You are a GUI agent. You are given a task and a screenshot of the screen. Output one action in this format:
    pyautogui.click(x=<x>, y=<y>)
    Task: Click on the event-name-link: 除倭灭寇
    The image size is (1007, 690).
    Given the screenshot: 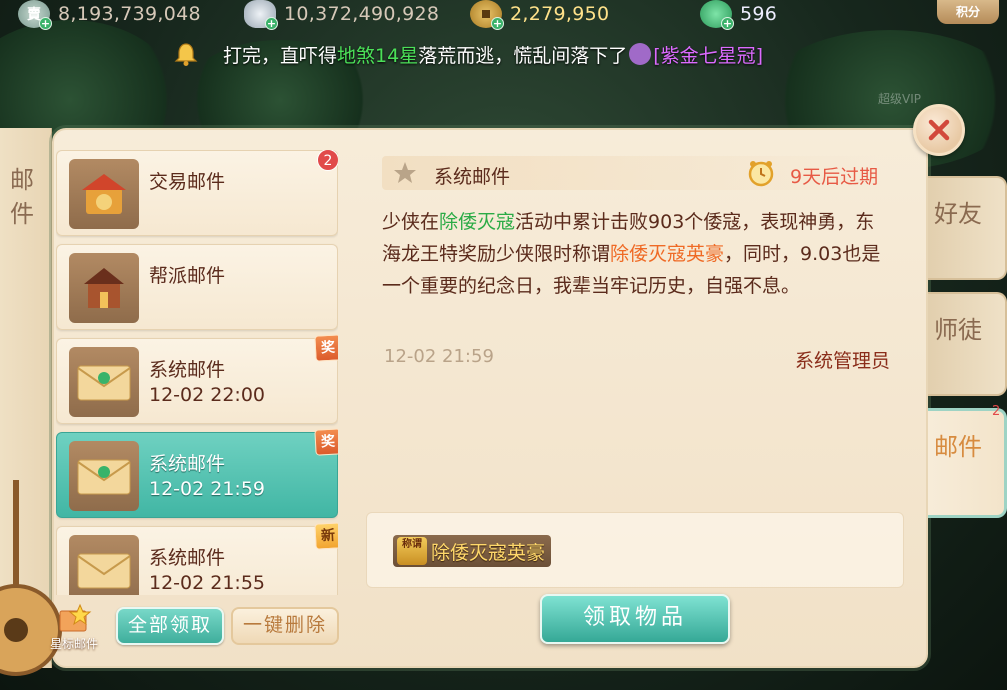 What is the action you would take?
    pyautogui.click(x=477, y=222)
    